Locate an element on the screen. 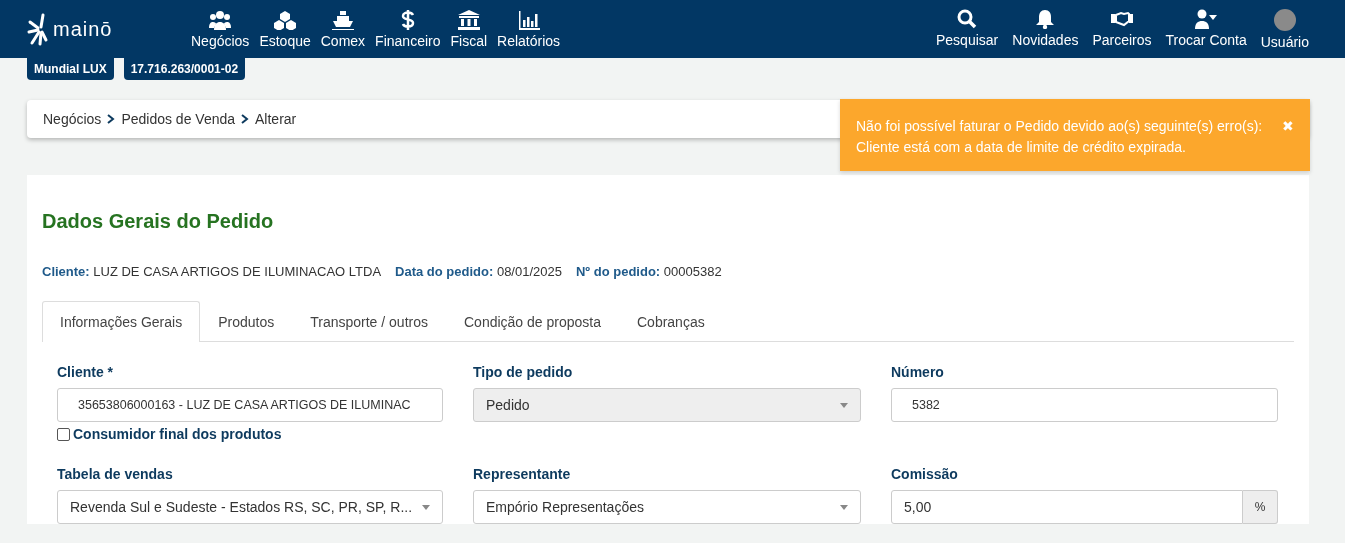 The height and width of the screenshot is (543, 1345). nav-item: Negócios is located at coordinates (220, 29).